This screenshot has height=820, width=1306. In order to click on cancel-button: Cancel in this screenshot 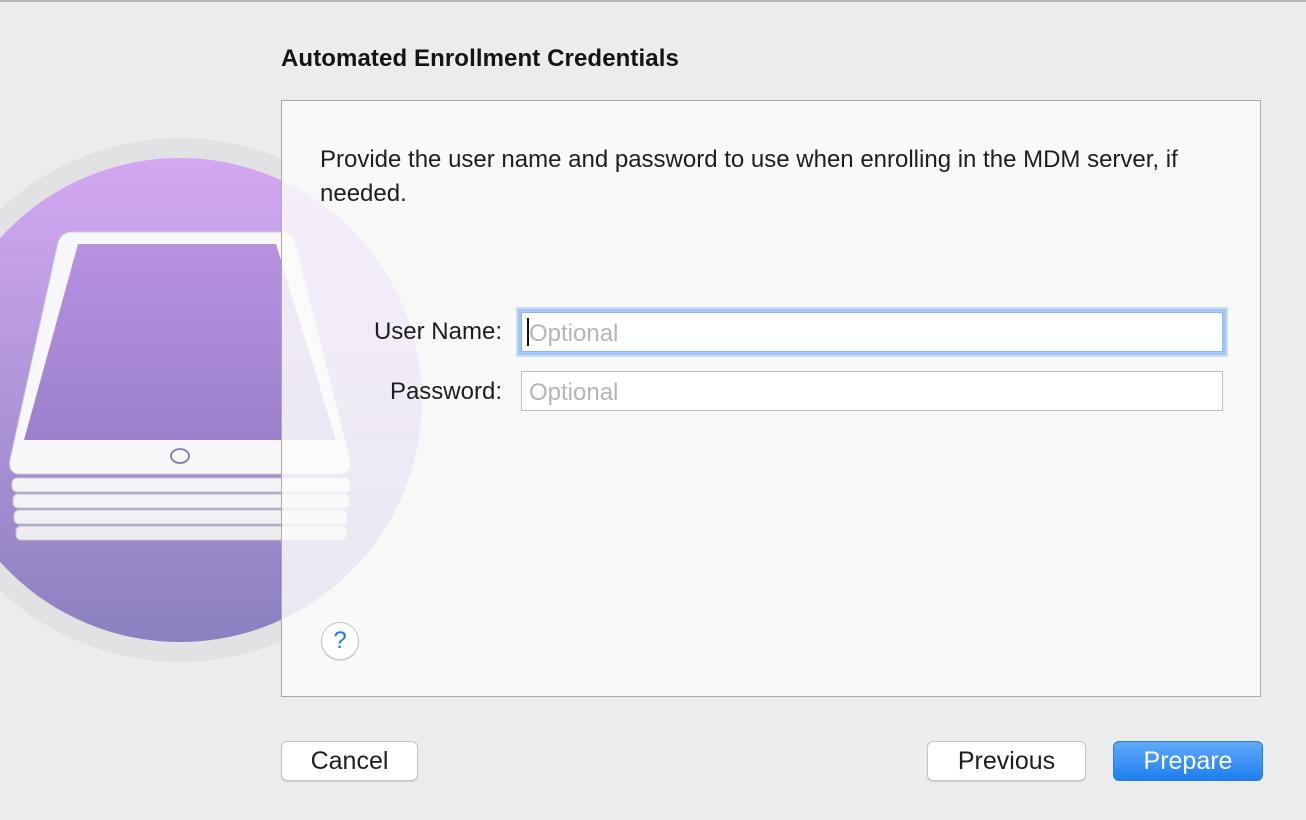, I will do `click(349, 761)`.